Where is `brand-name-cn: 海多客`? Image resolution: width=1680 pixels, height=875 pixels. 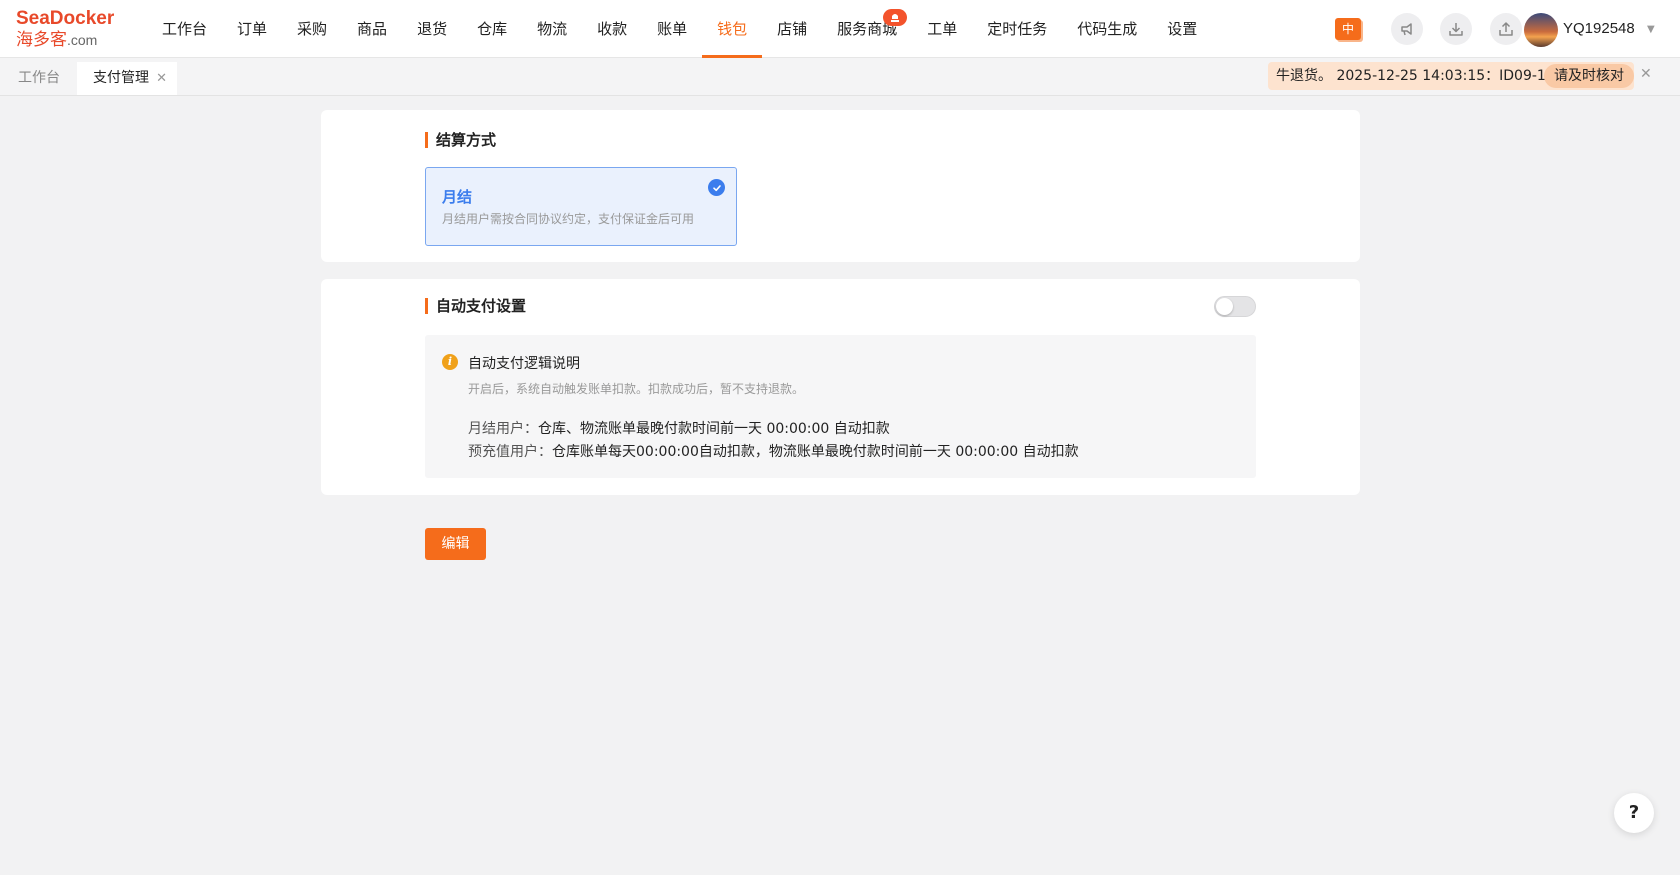 brand-name-cn: 海多客 is located at coordinates (41, 40).